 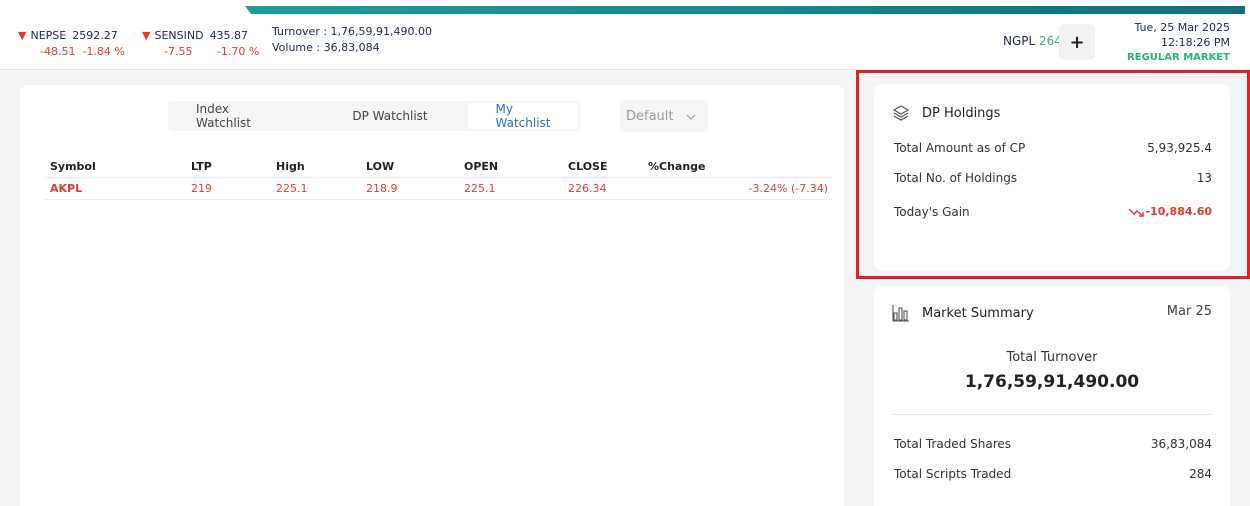 I want to click on index-name: SENSIND, so click(x=179, y=35).